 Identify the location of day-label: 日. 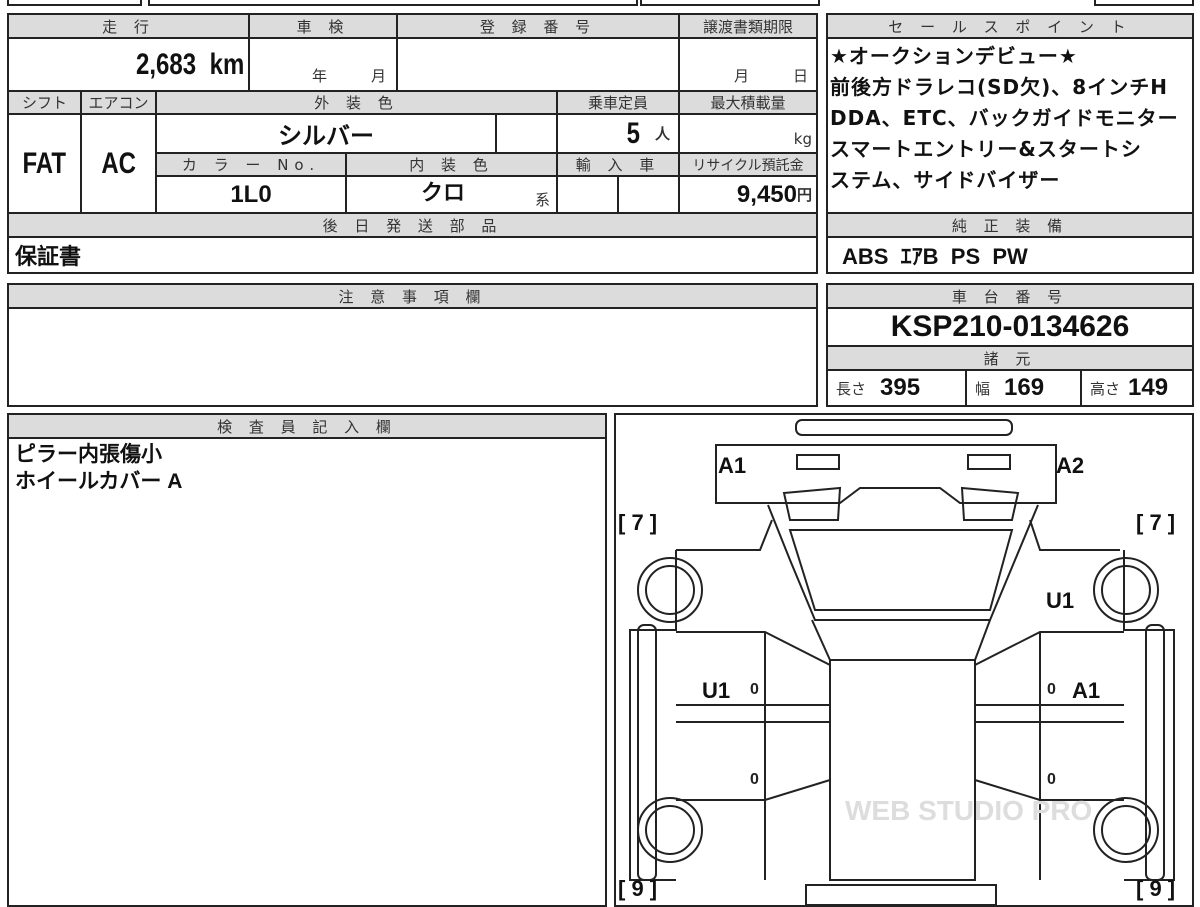
(800, 76).